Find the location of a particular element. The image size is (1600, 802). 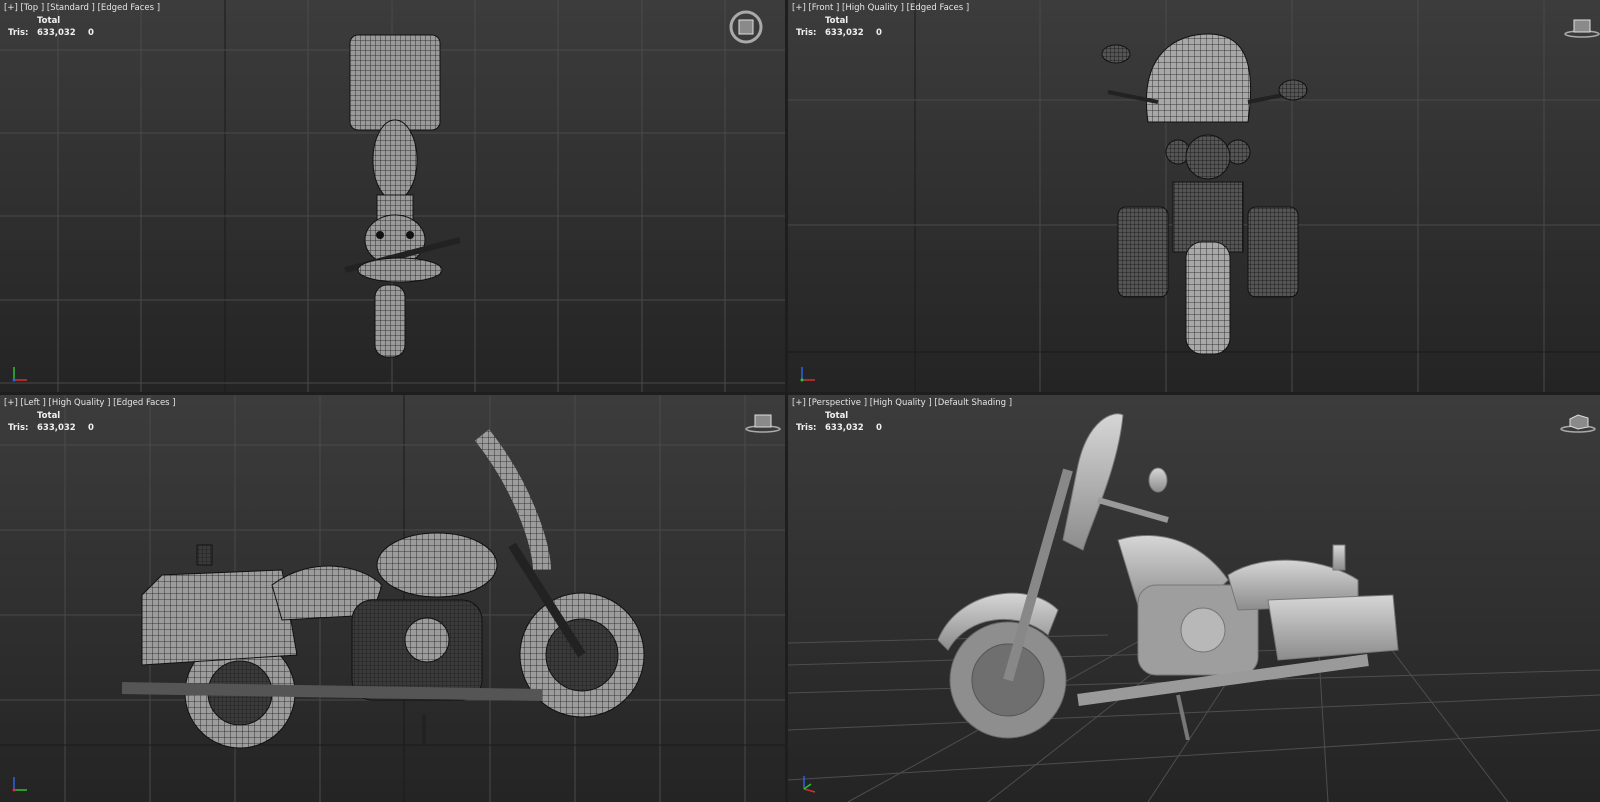

viewport-shading: [Default Shading ] is located at coordinates (973, 403).